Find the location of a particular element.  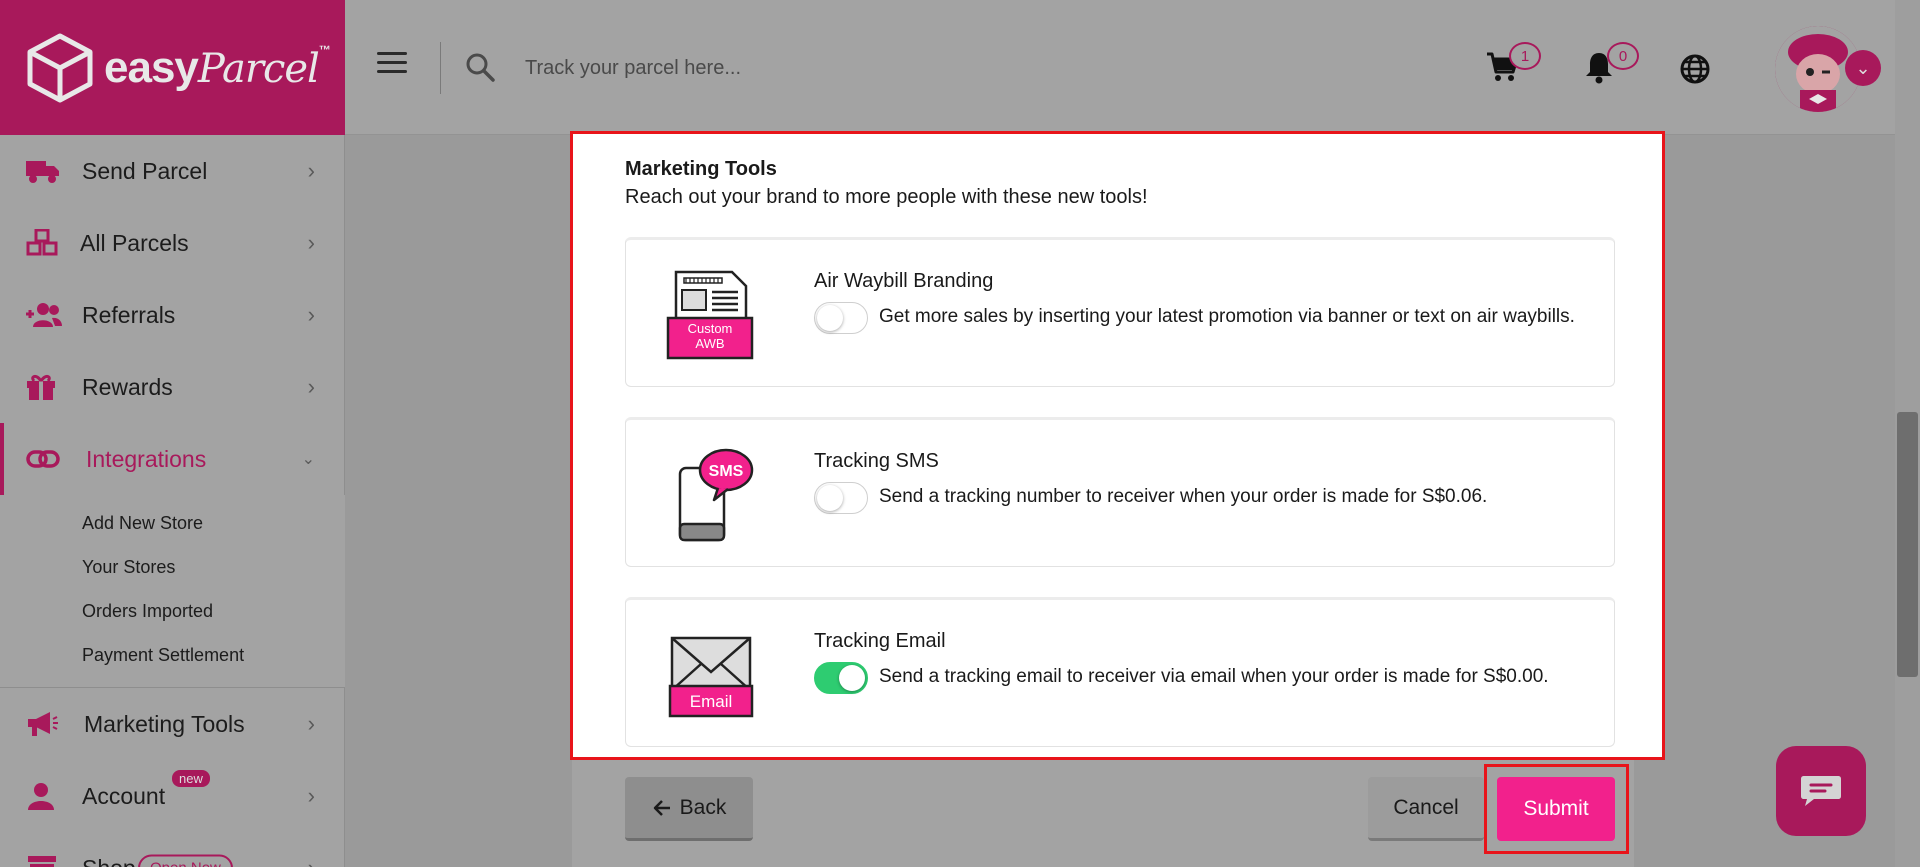

search-icon is located at coordinates (480, 69).